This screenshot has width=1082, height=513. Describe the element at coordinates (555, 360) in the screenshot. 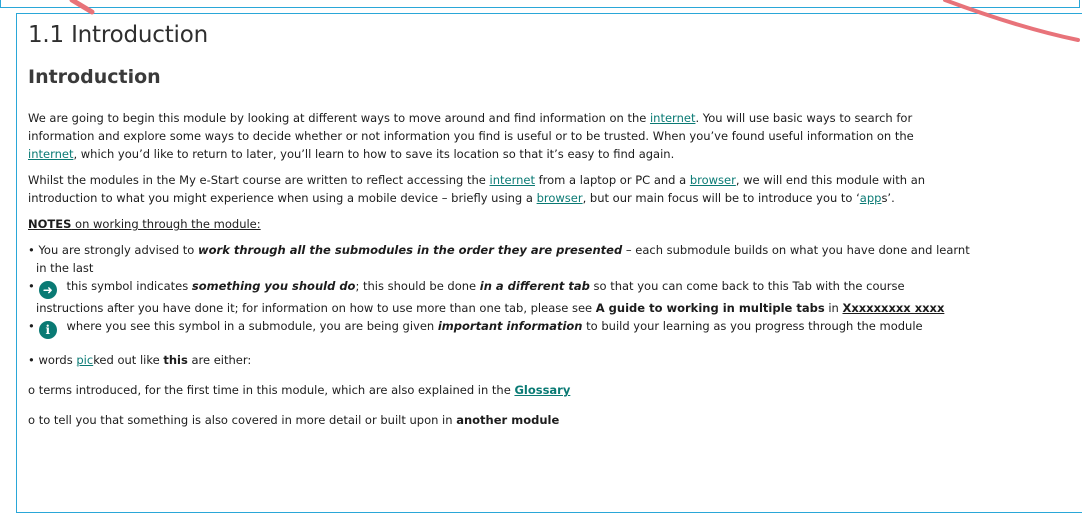

I see `bullet-picked-words: • words picked out like this are either:` at that location.